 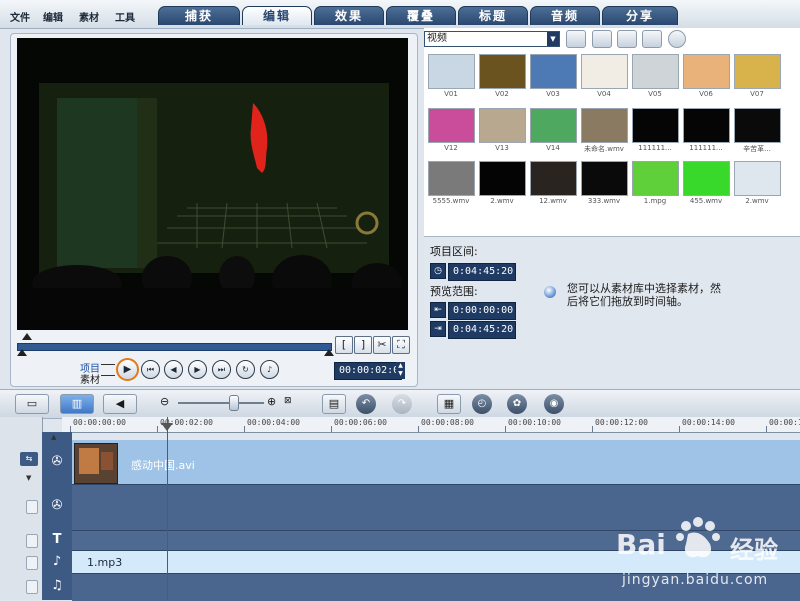 What do you see at coordinates (197, 369) in the screenshot?
I see `next-frame-icon: ▶` at bounding box center [197, 369].